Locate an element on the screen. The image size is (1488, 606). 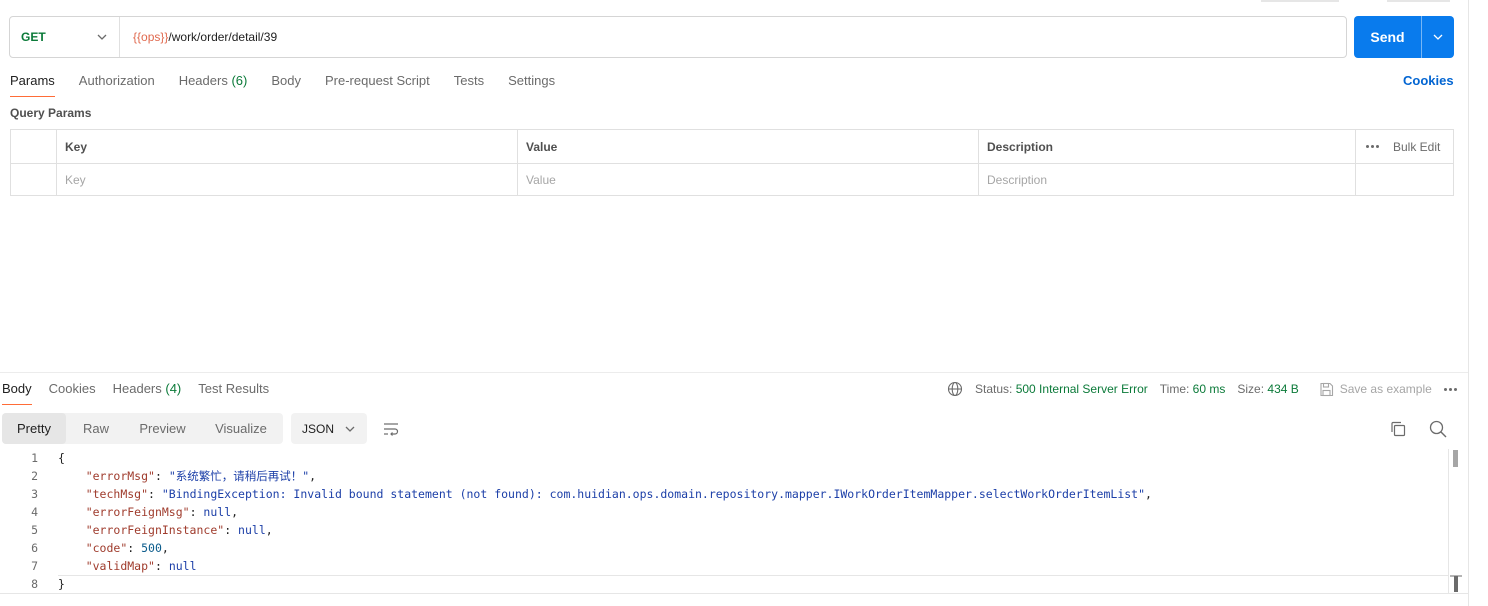
pane-divider is located at coordinates (1468, 303).